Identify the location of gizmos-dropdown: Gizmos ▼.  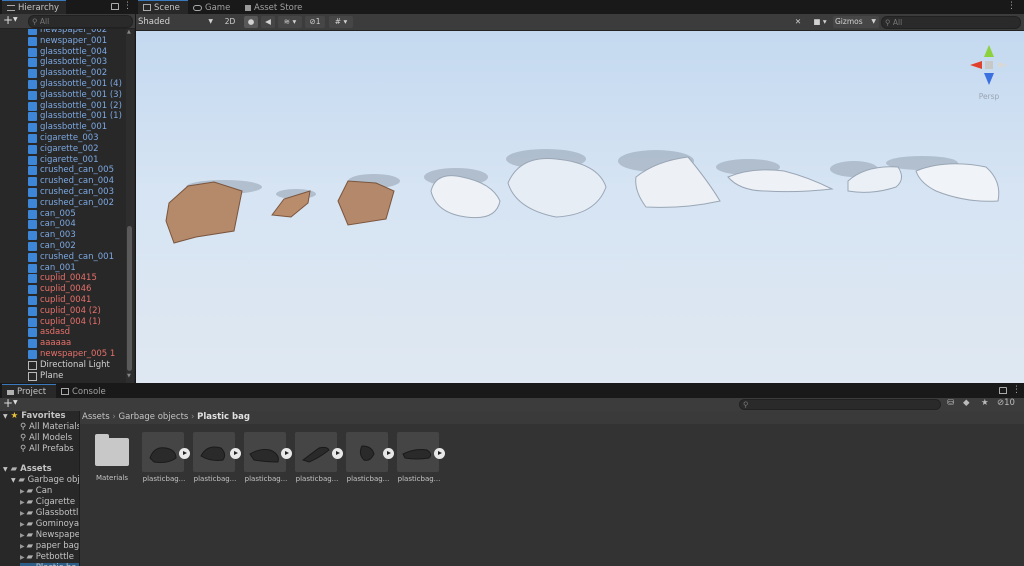
(856, 22).